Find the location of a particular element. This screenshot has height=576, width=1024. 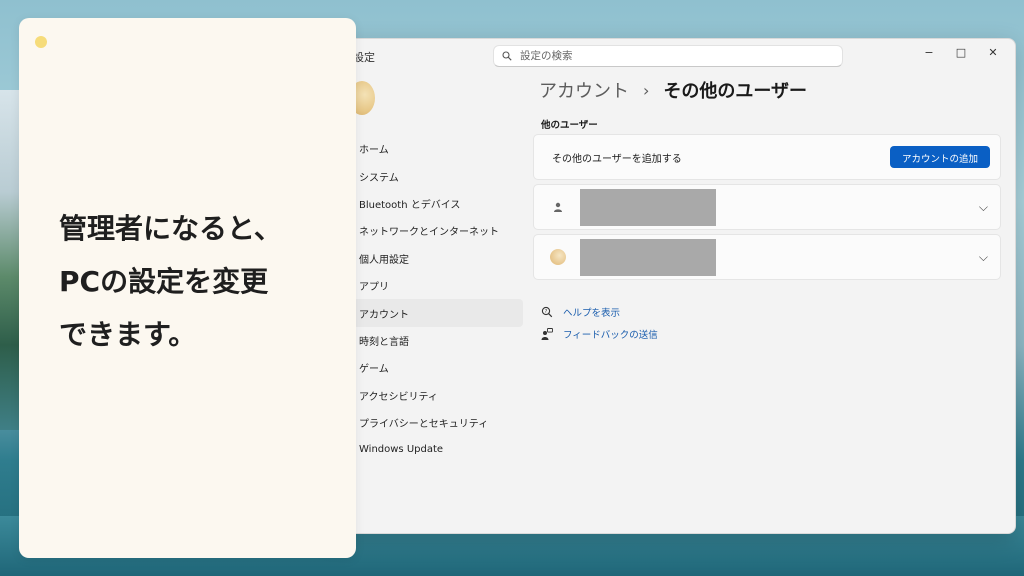

search-box is located at coordinates (668, 56).